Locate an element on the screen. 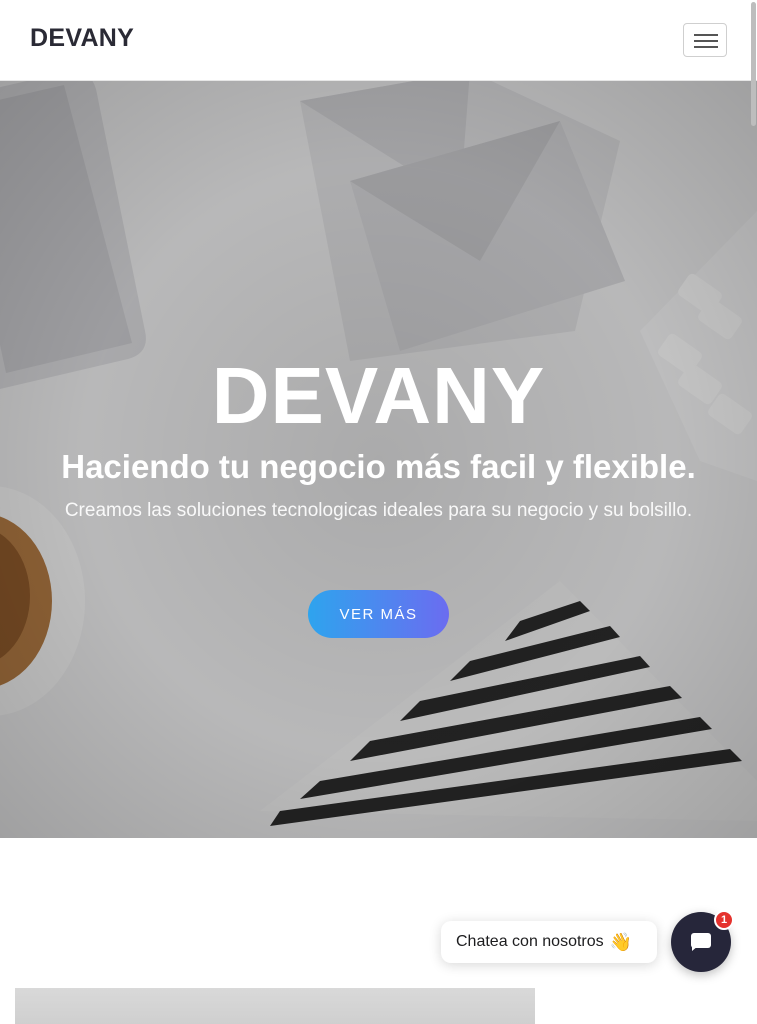 The height and width of the screenshot is (1024, 757). brand-logo: DEVANY is located at coordinates (82, 38).